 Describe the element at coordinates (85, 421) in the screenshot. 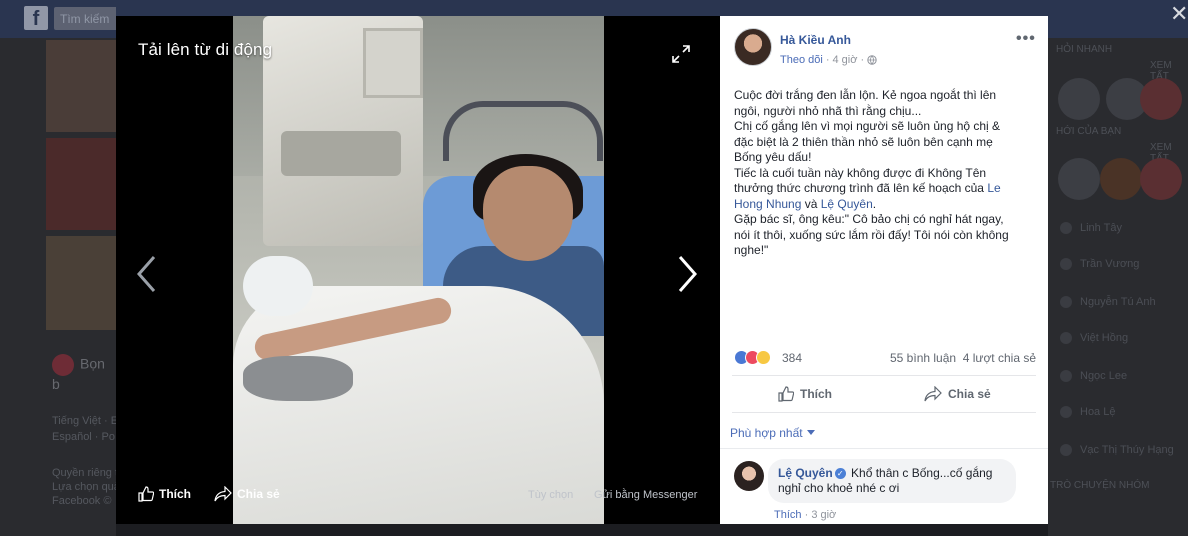

I see `left-footer-text: Tiếng Việt · E` at that location.